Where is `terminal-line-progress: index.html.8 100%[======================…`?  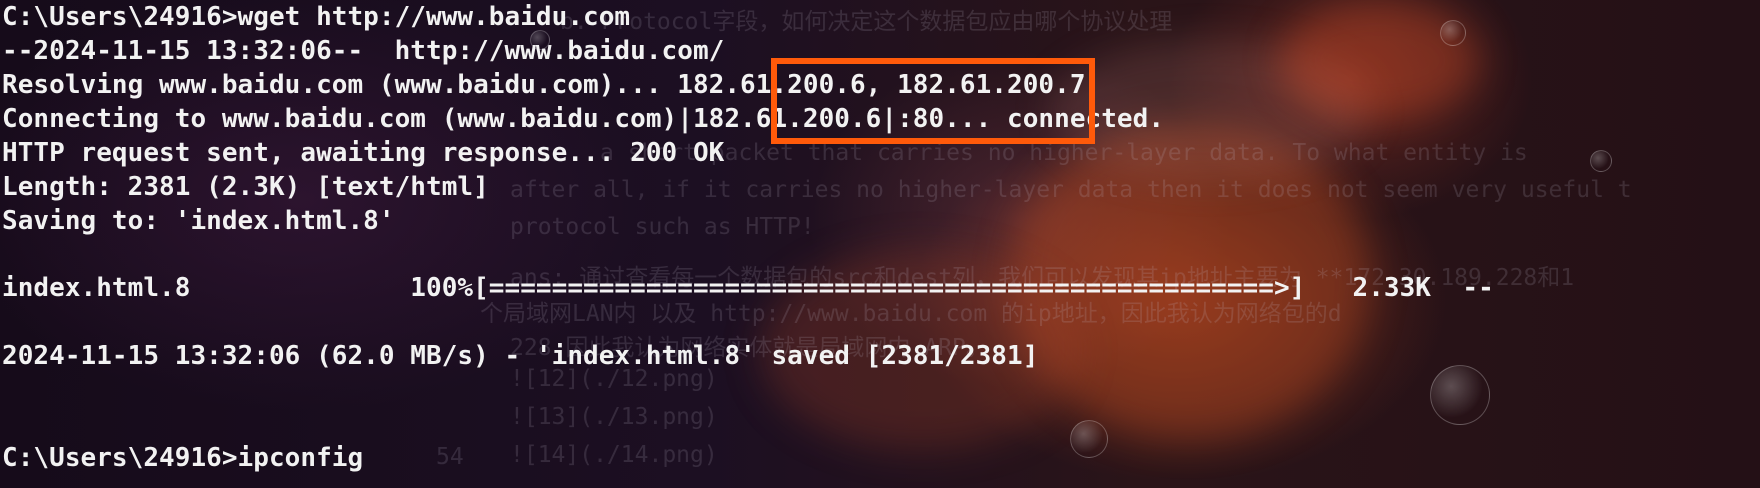
terminal-line-progress: index.html.8 100%[======================… is located at coordinates (748, 288).